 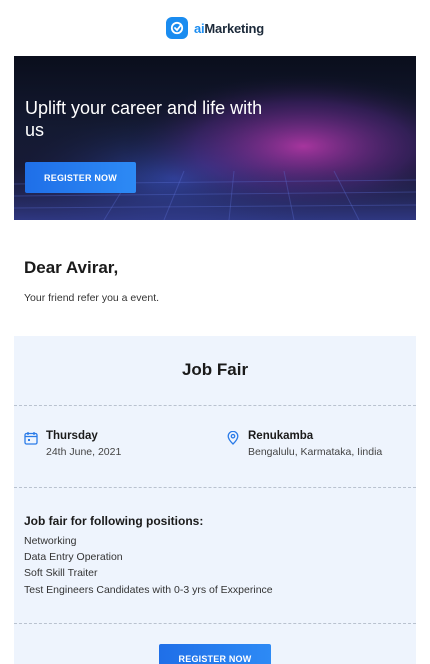 I want to click on calendar-icon, so click(x=31, y=438).